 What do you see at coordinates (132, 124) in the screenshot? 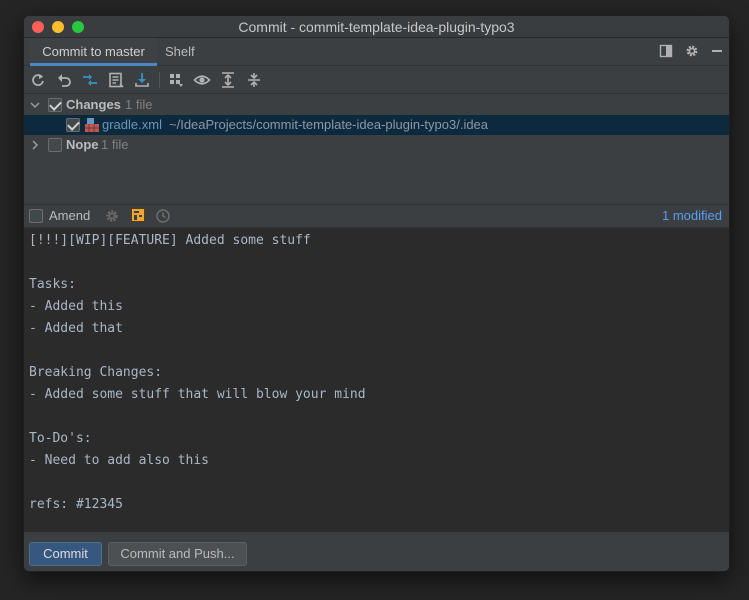
I see `file-name: gradle.xml` at bounding box center [132, 124].